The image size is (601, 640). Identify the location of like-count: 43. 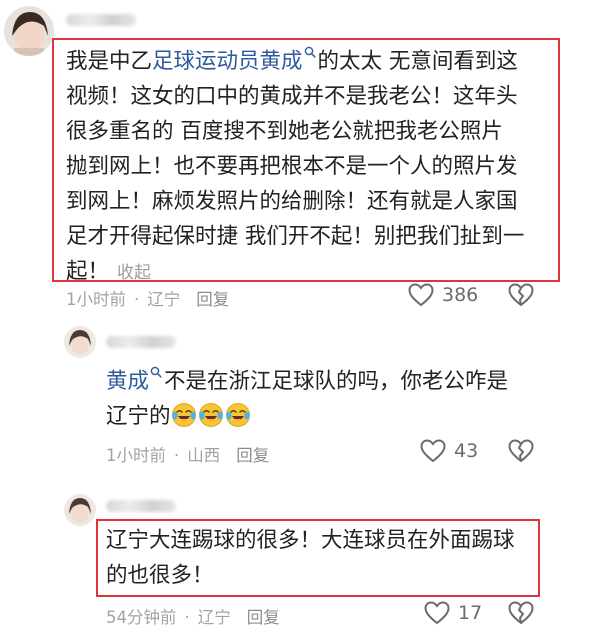
(466, 451).